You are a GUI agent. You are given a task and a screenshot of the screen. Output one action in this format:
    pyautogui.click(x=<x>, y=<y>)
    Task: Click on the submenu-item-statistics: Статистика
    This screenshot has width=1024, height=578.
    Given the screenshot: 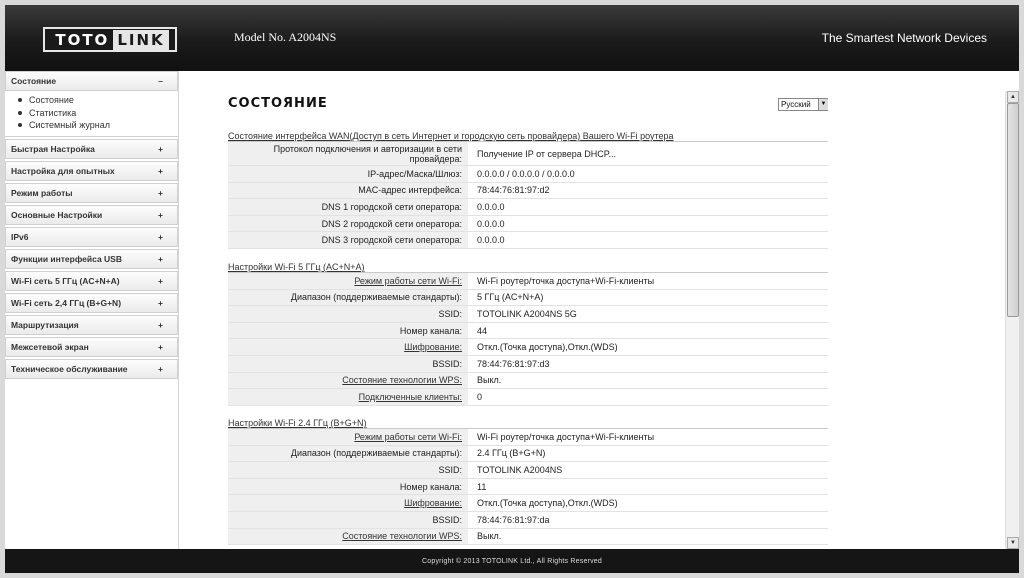 What is the action you would take?
    pyautogui.click(x=98, y=113)
    